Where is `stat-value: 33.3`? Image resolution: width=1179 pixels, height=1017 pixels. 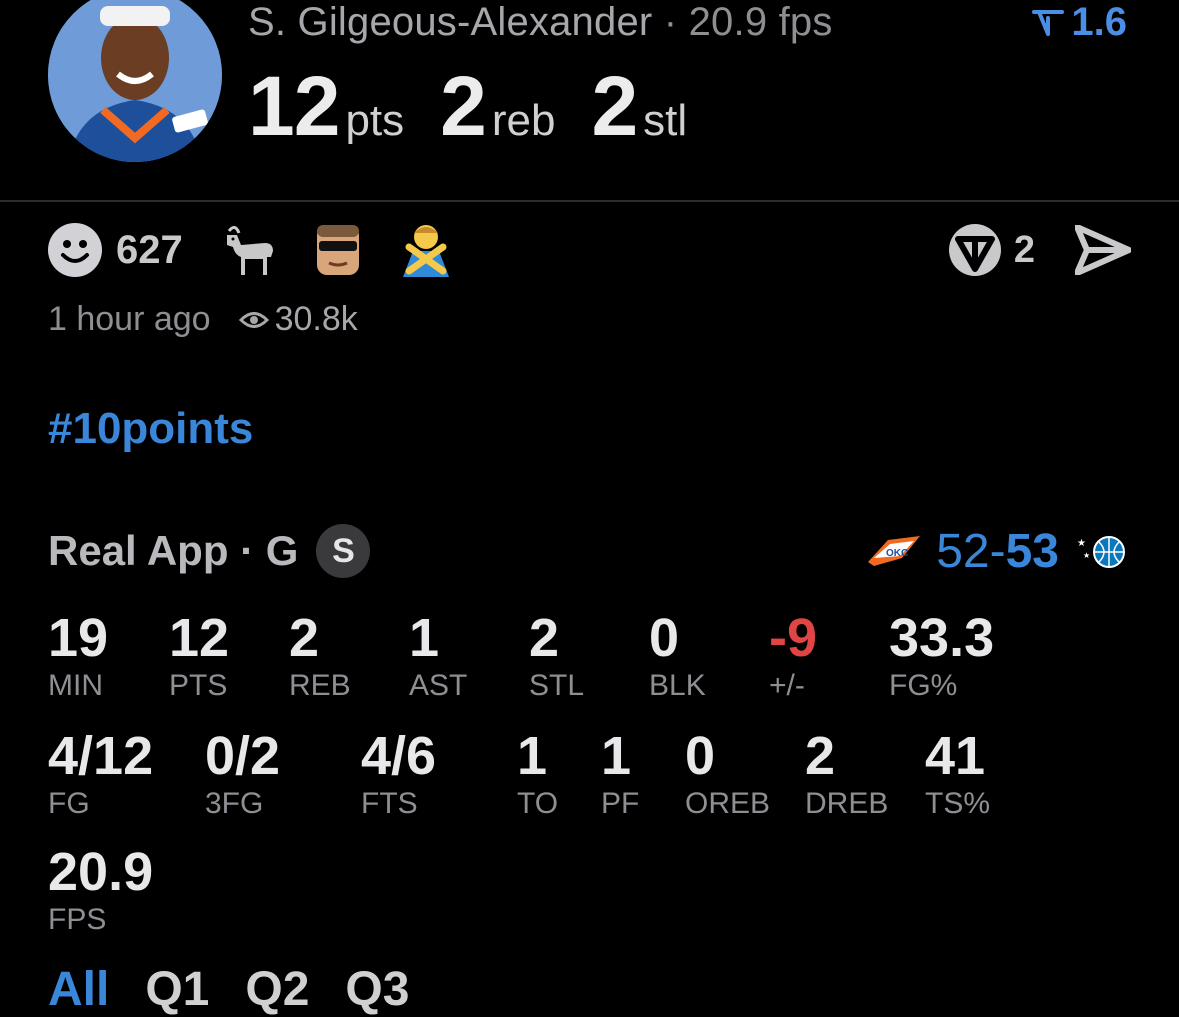
stat-value: 33.3 is located at coordinates (942, 638).